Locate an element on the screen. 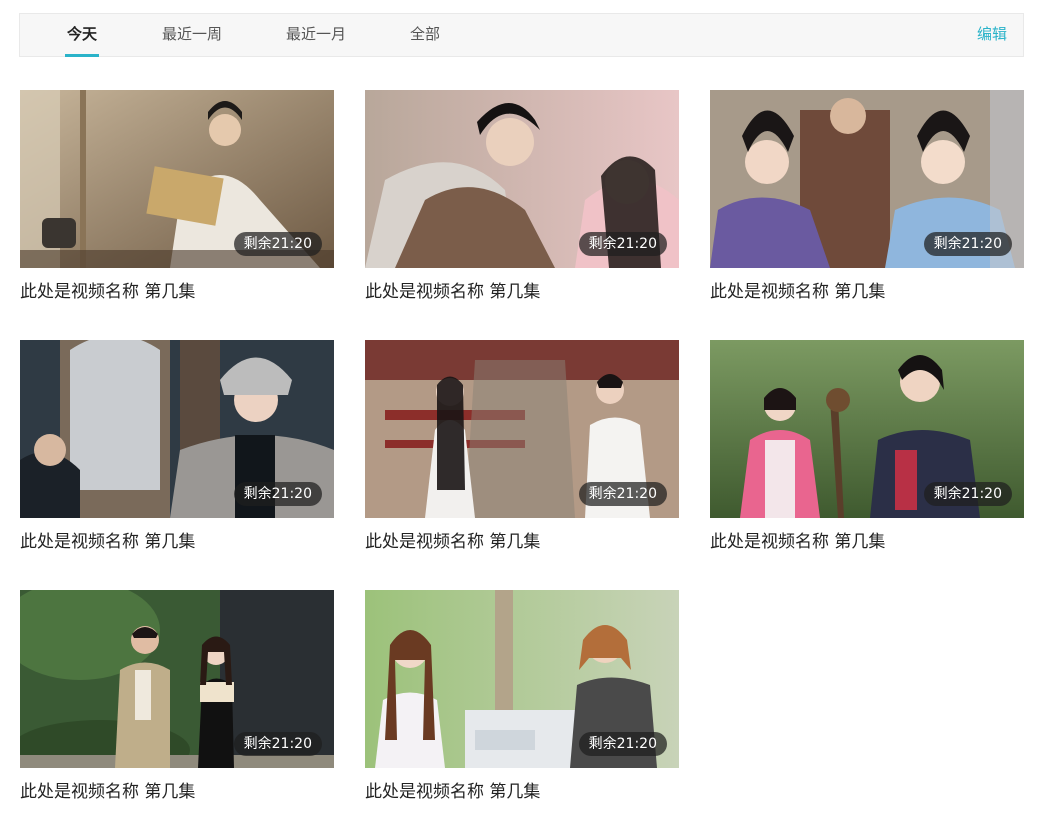  history-tab-bar: 今天 最近一周 最近一月 全部 编辑 is located at coordinates (521, 35).